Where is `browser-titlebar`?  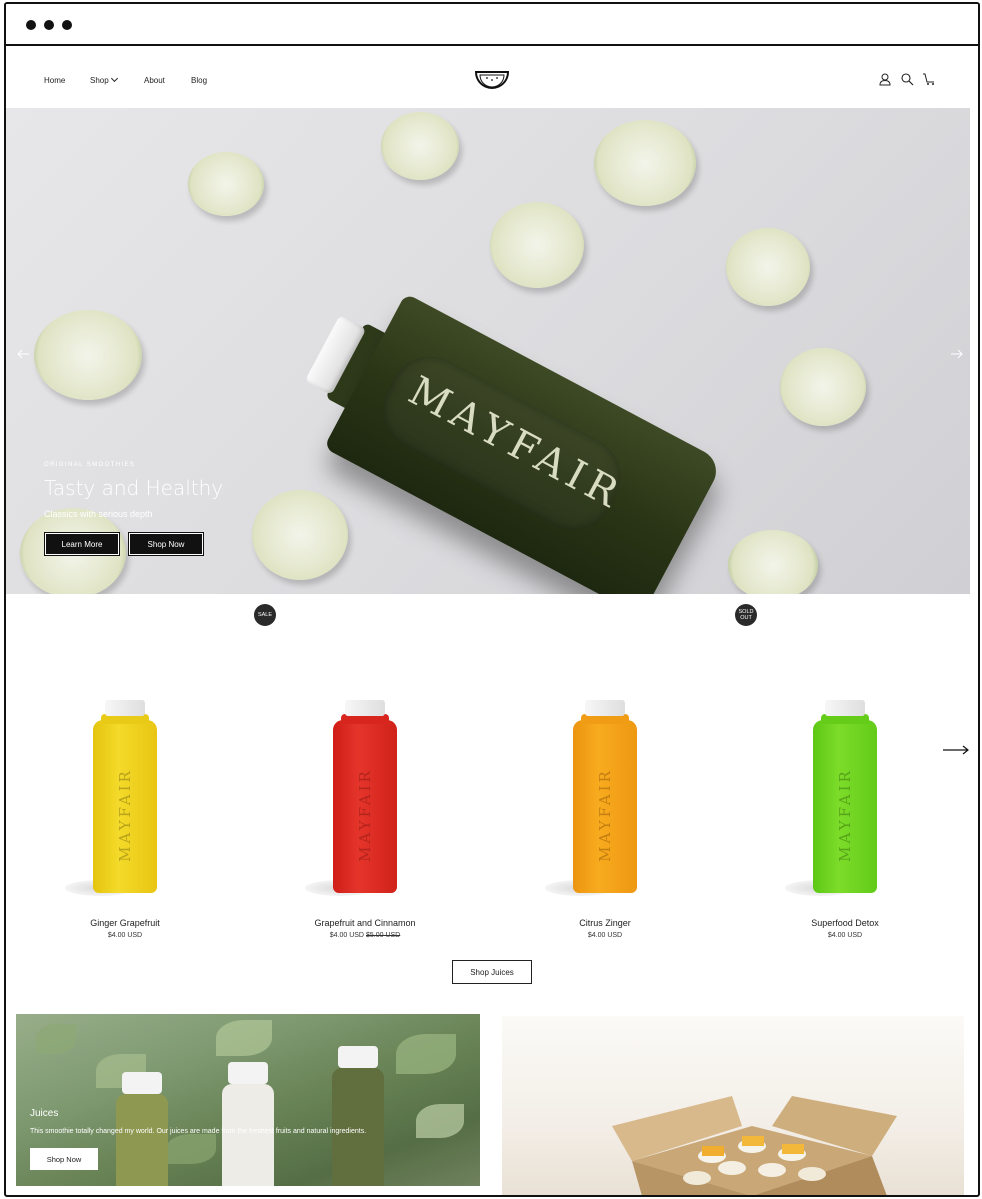 browser-titlebar is located at coordinates (492, 25).